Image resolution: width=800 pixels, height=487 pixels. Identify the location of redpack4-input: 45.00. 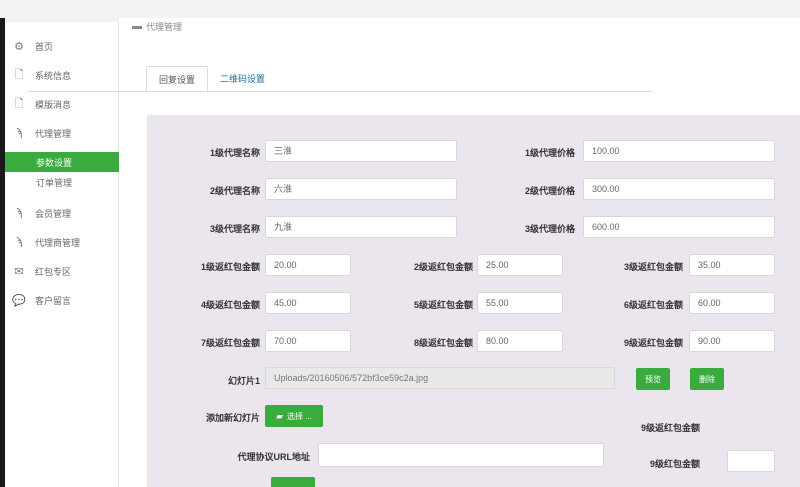
(308, 303).